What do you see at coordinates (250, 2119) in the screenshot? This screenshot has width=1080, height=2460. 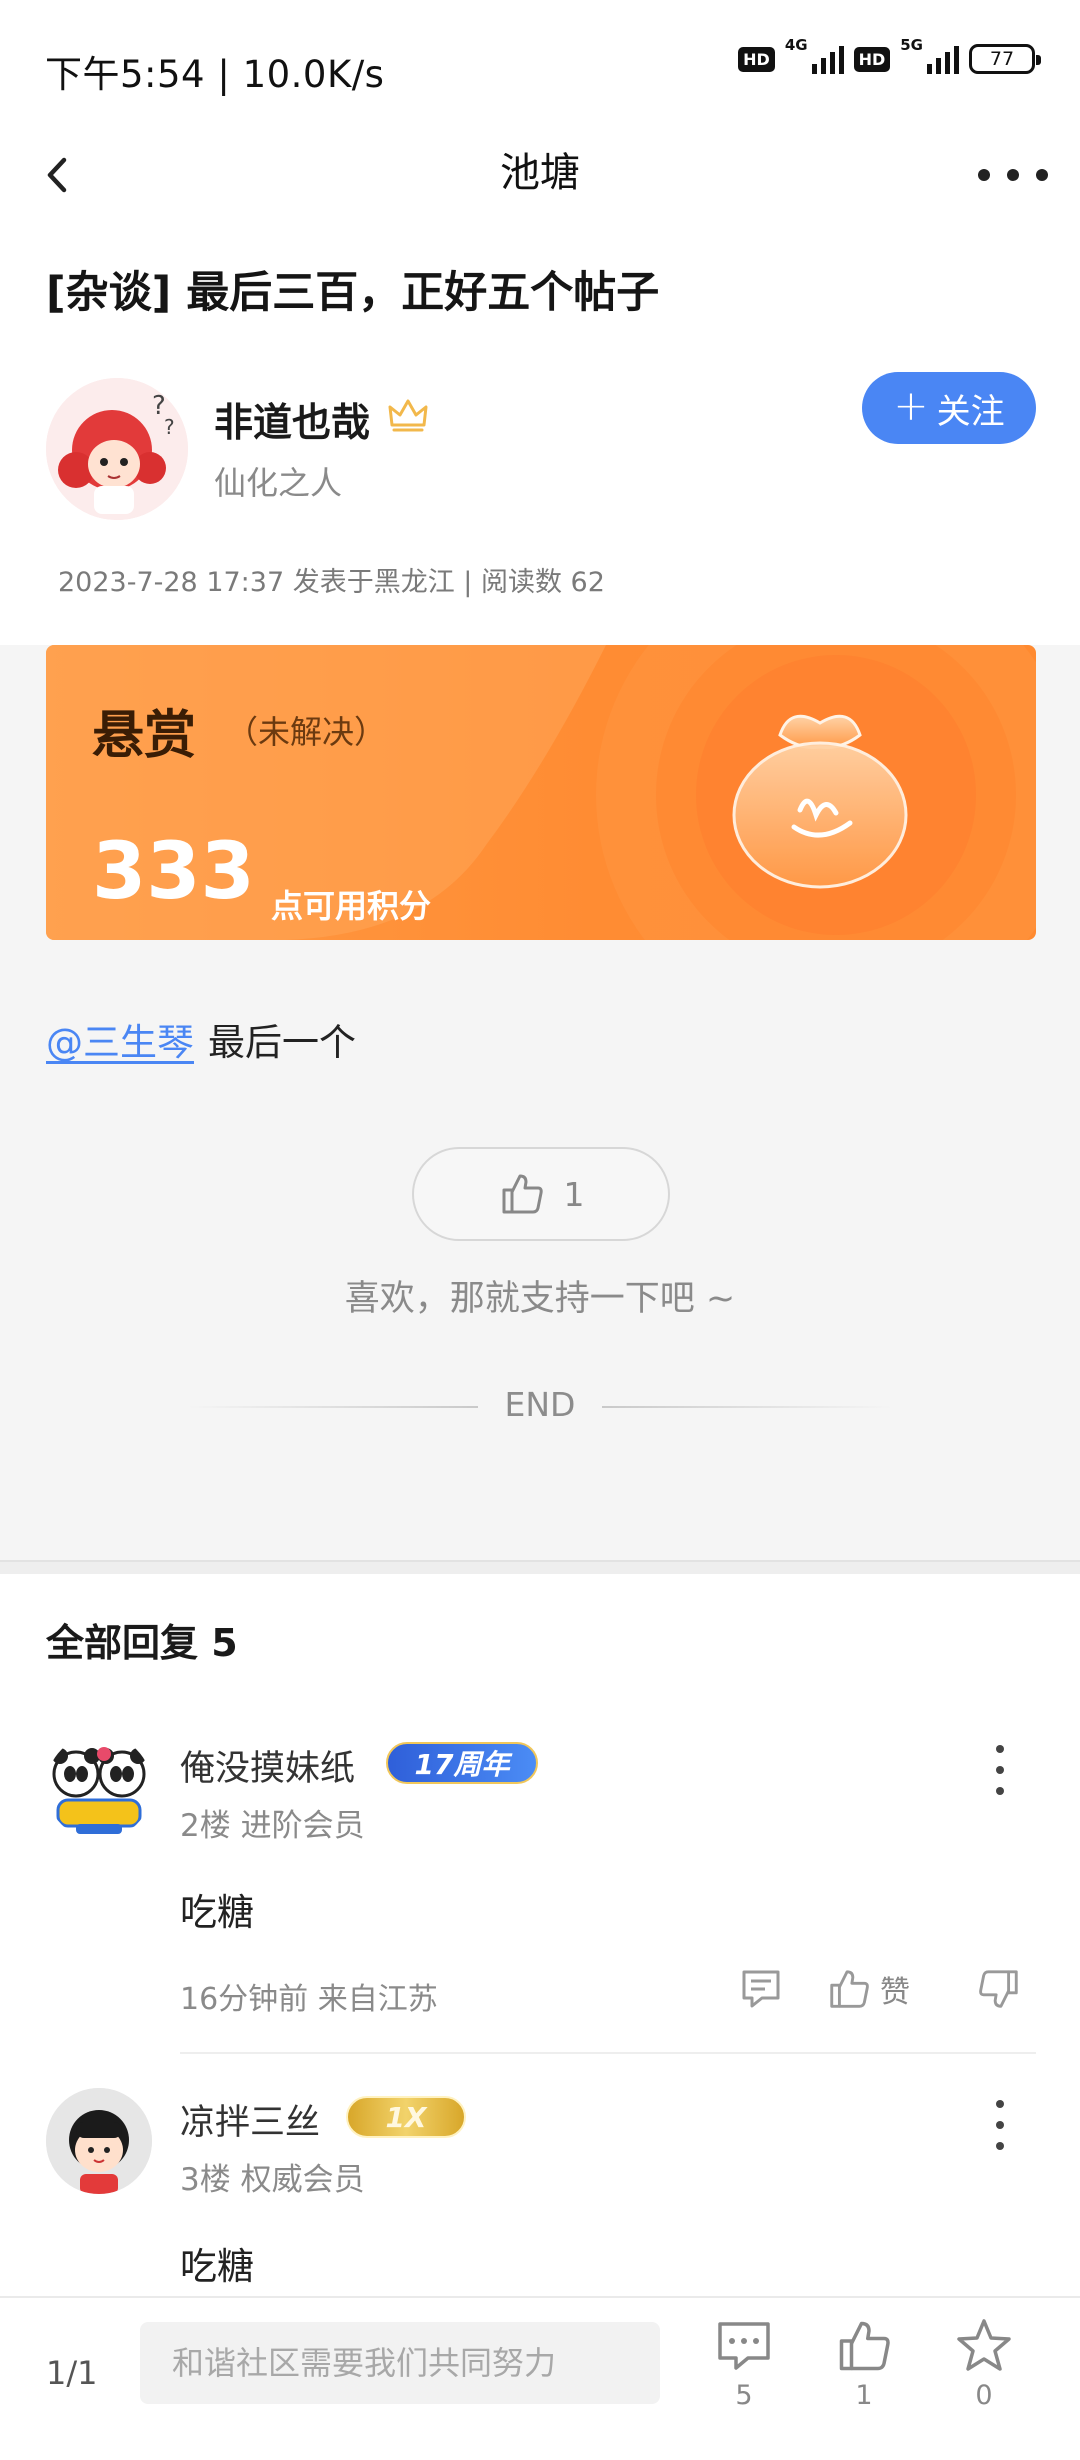 I see `reply-author-name: 凉拌三丝` at bounding box center [250, 2119].